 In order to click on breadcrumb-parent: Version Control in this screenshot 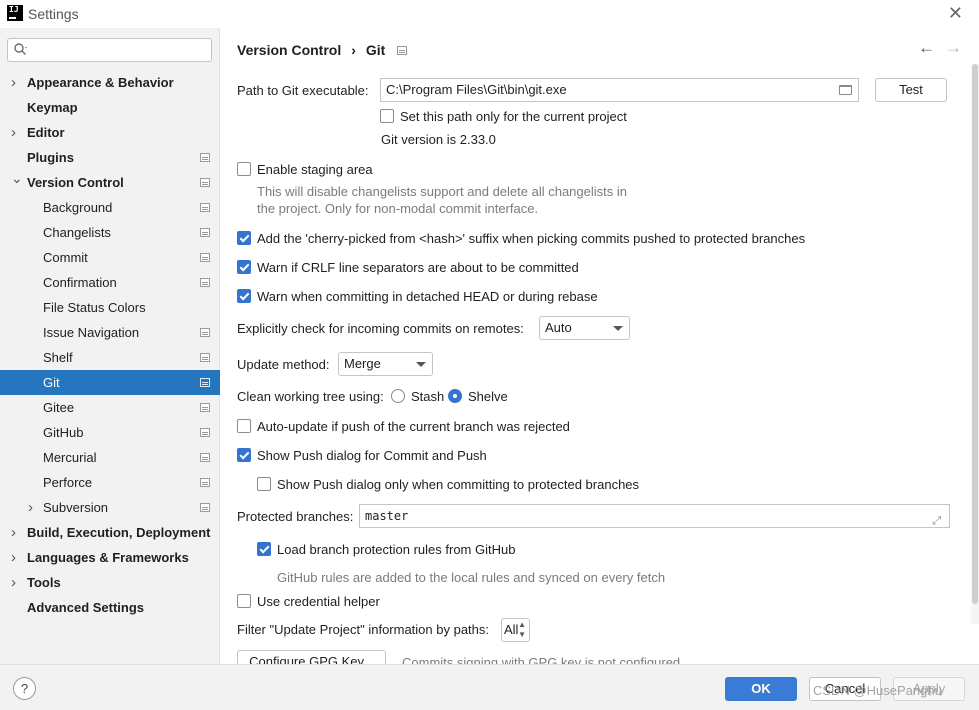, I will do `click(289, 50)`.